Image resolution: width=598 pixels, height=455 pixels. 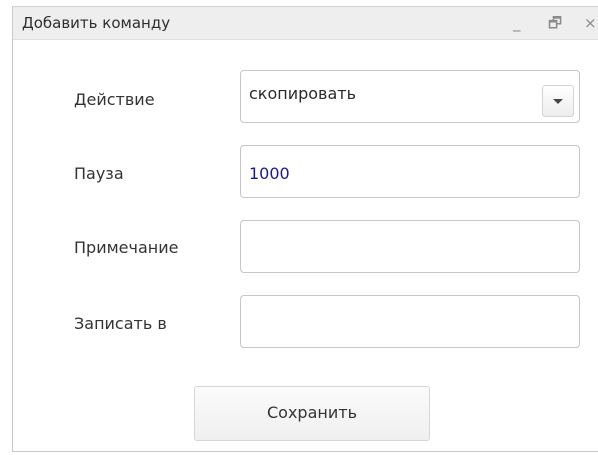 What do you see at coordinates (590, 23) in the screenshot?
I see `close-icon: ×` at bounding box center [590, 23].